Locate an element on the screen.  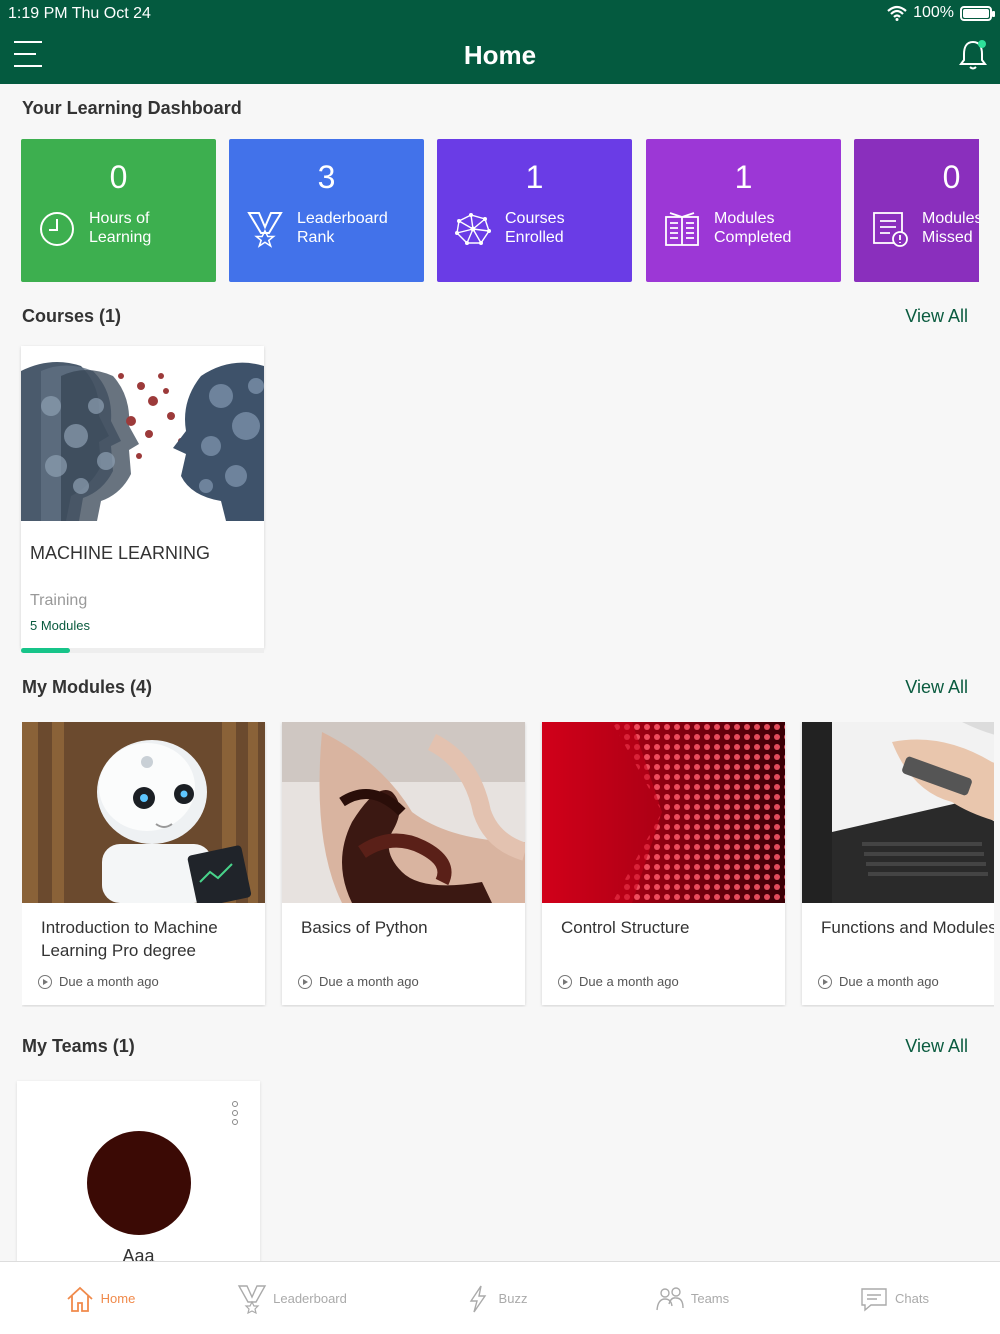
network-icon is located at coordinates (473, 229).